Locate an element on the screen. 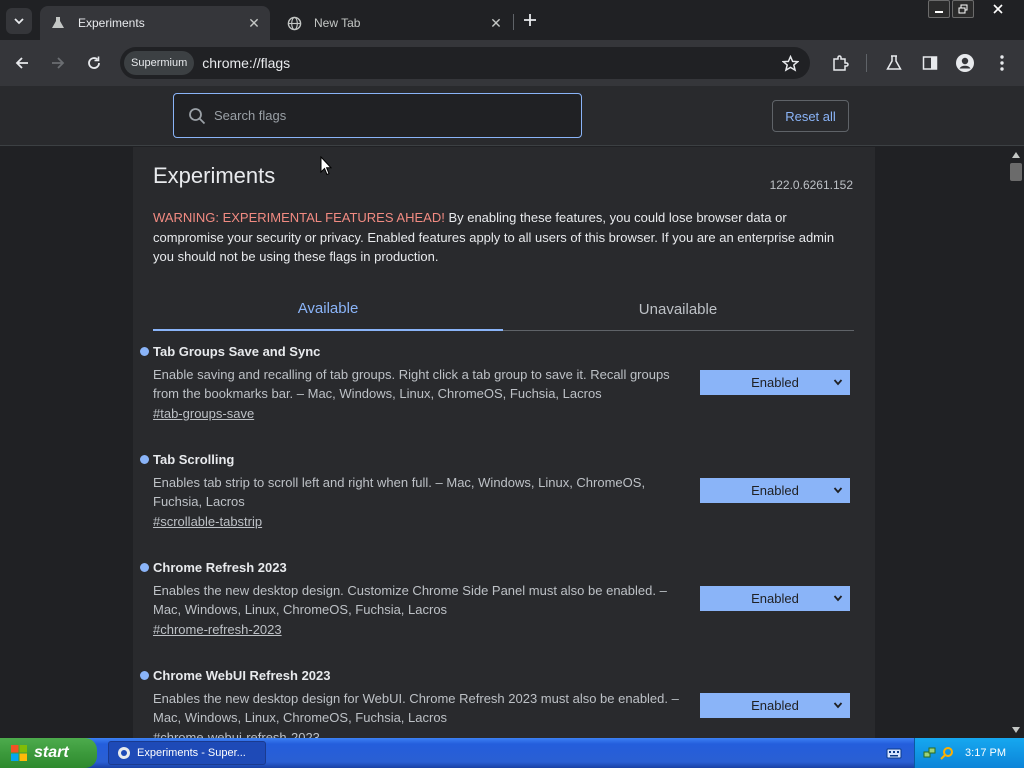  menu-button is located at coordinates (1002, 63).